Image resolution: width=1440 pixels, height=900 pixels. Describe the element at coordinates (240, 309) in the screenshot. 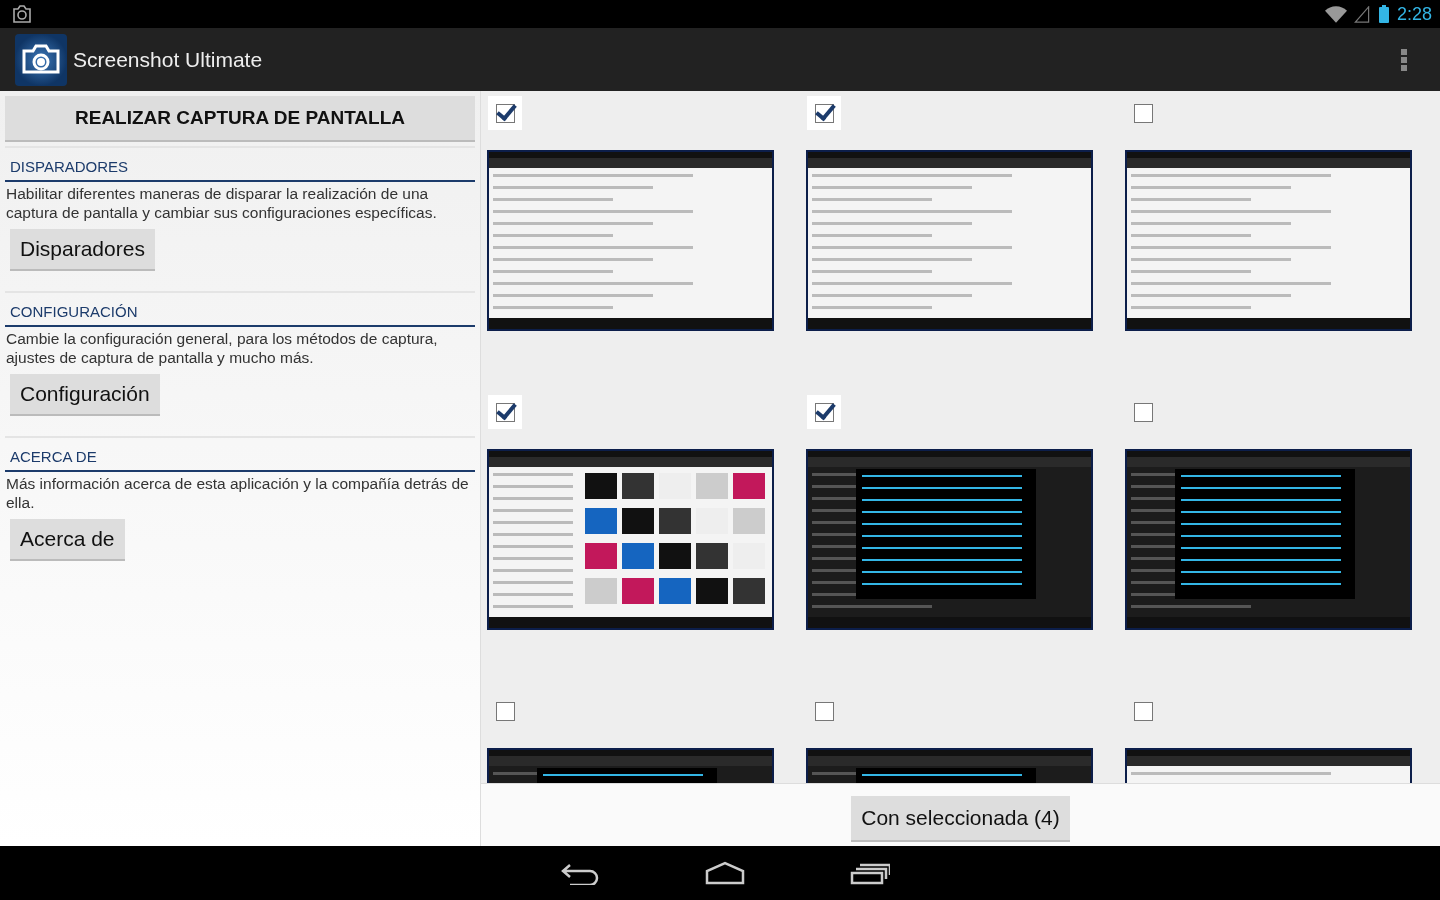

I see `section-heading: CONFIGURACIÓN` at that location.